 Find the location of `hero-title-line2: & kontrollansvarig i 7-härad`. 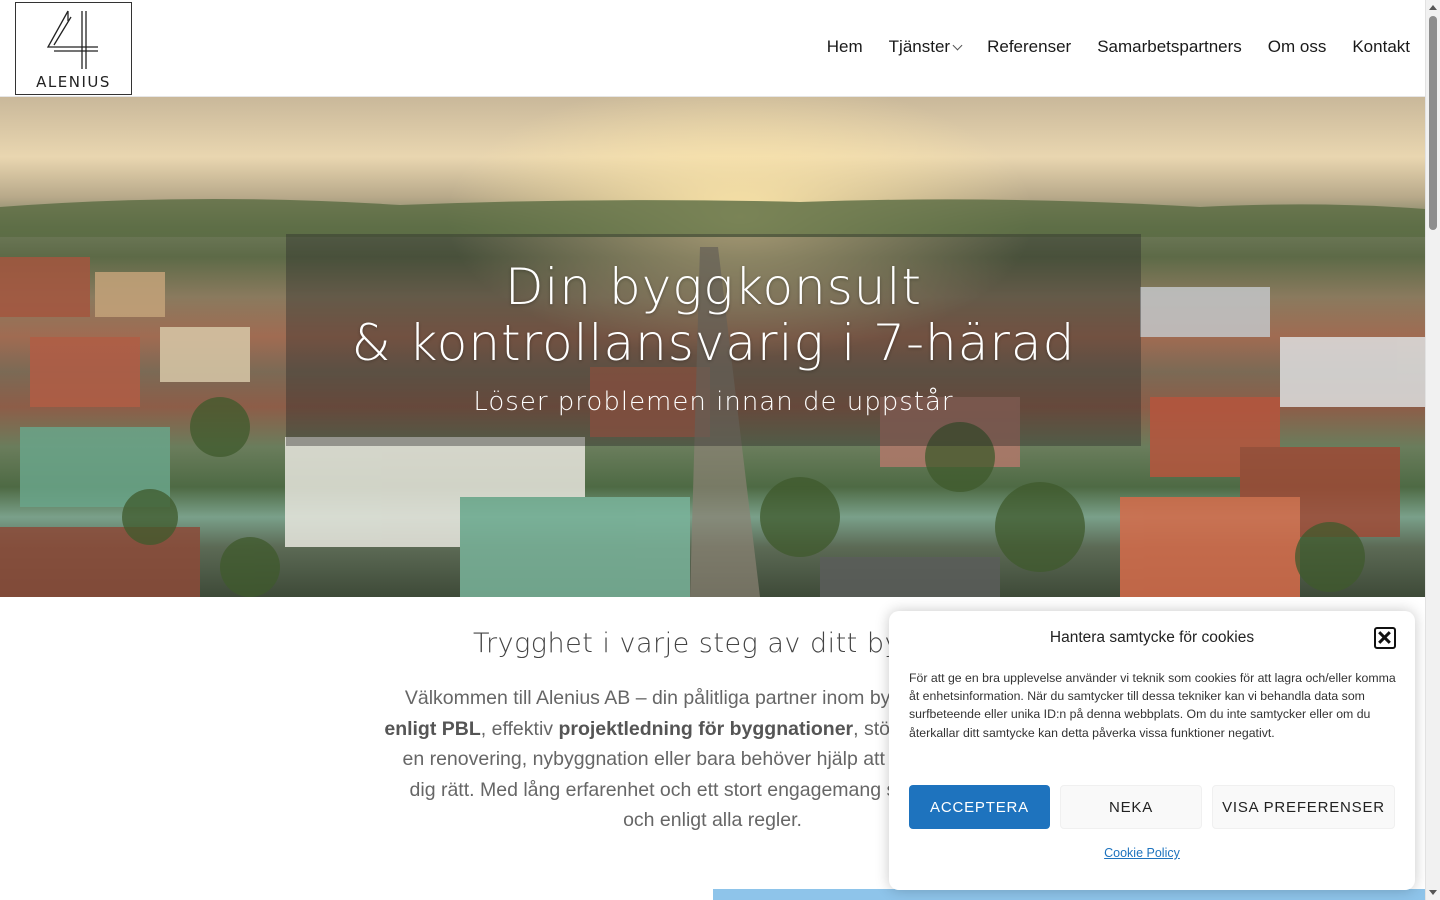

hero-title-line2: & kontrollansvarig i 7-härad is located at coordinates (713, 343).